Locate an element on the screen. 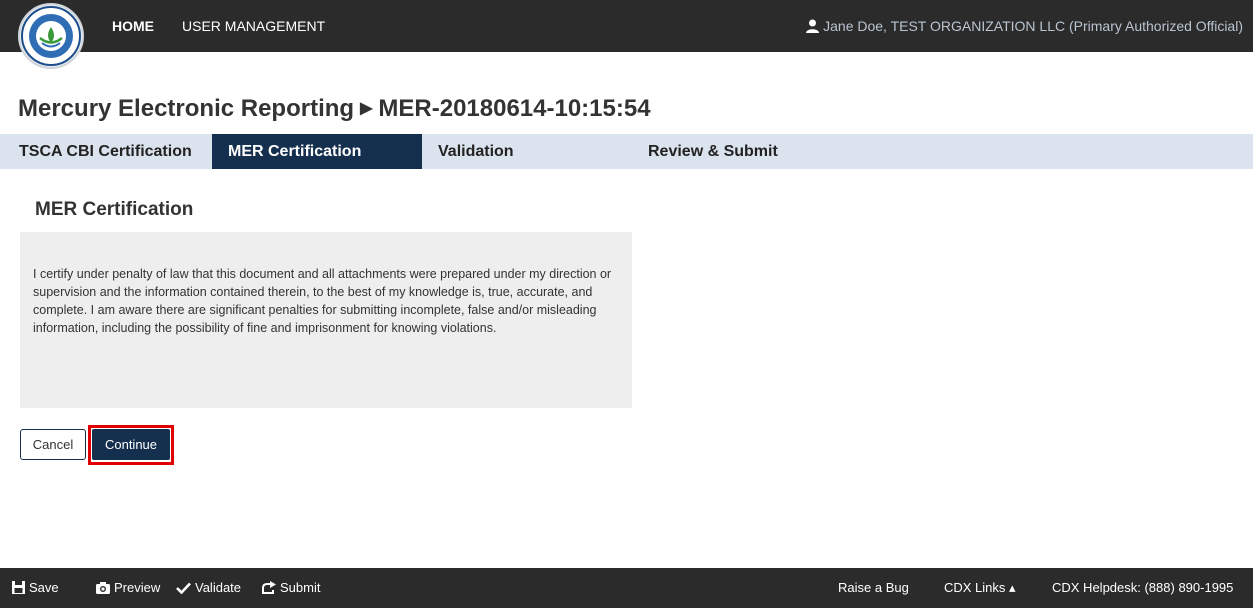 This screenshot has height=608, width=1253. page-title-main: Mercury Electronic Reporting is located at coordinates (186, 108).